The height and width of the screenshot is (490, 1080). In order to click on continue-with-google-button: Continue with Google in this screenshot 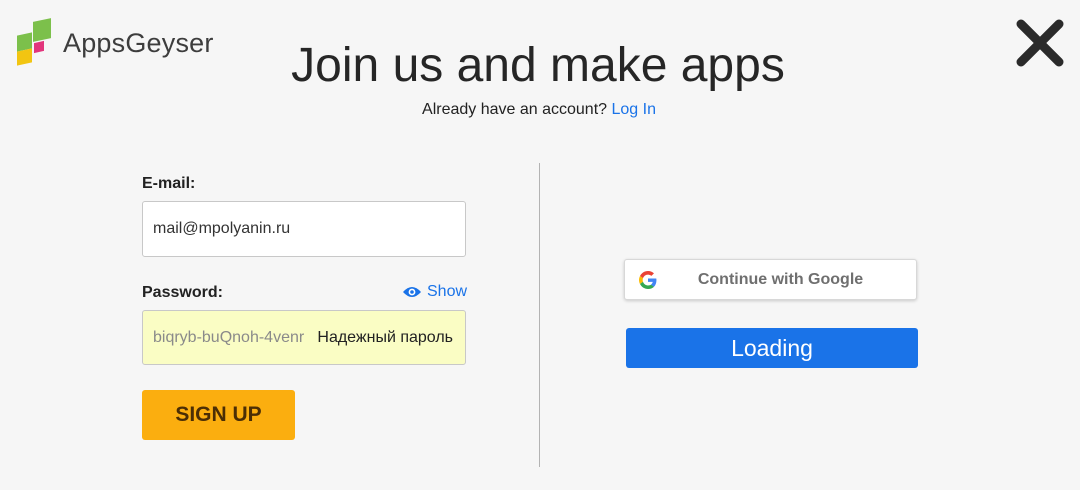, I will do `click(770, 279)`.